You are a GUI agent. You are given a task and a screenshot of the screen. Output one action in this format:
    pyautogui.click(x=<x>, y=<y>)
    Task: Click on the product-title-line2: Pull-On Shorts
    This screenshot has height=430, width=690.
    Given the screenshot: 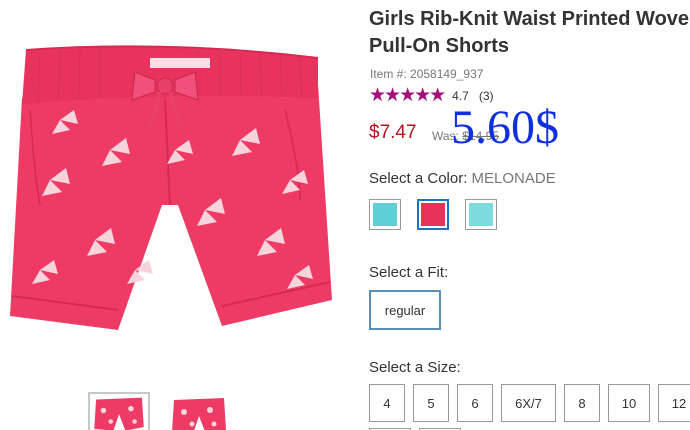 What is the action you would take?
    pyautogui.click(x=439, y=46)
    